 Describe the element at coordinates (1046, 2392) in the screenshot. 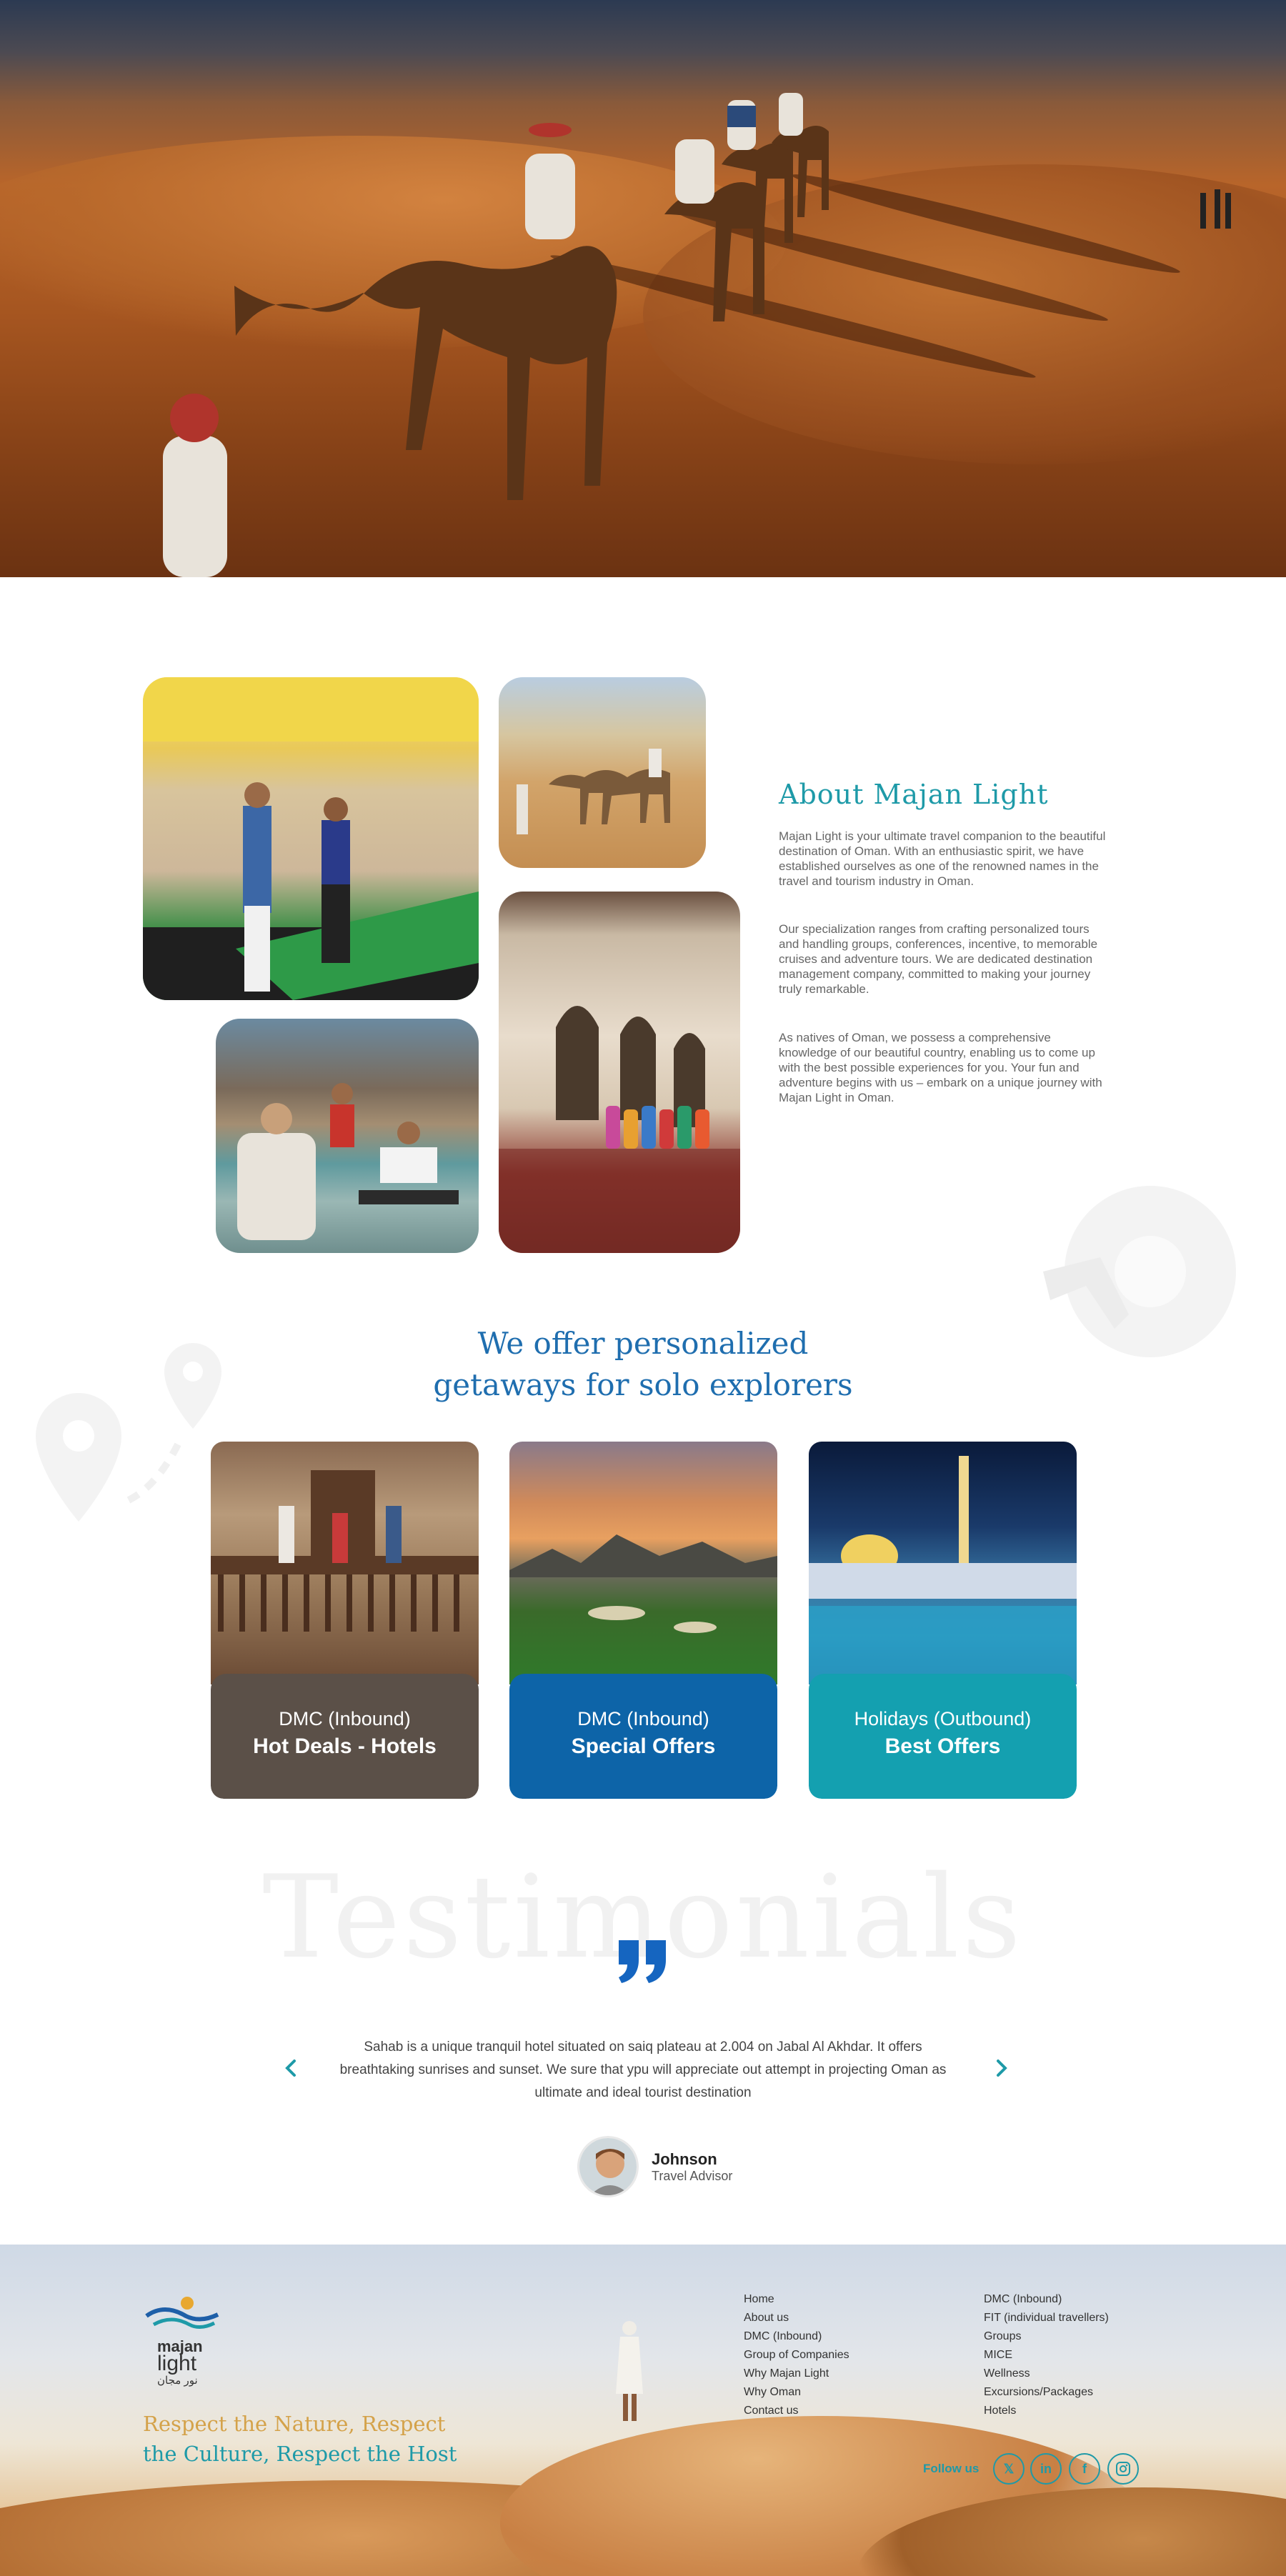

I see `footer-link-excursions: Excursions/Packages` at that location.